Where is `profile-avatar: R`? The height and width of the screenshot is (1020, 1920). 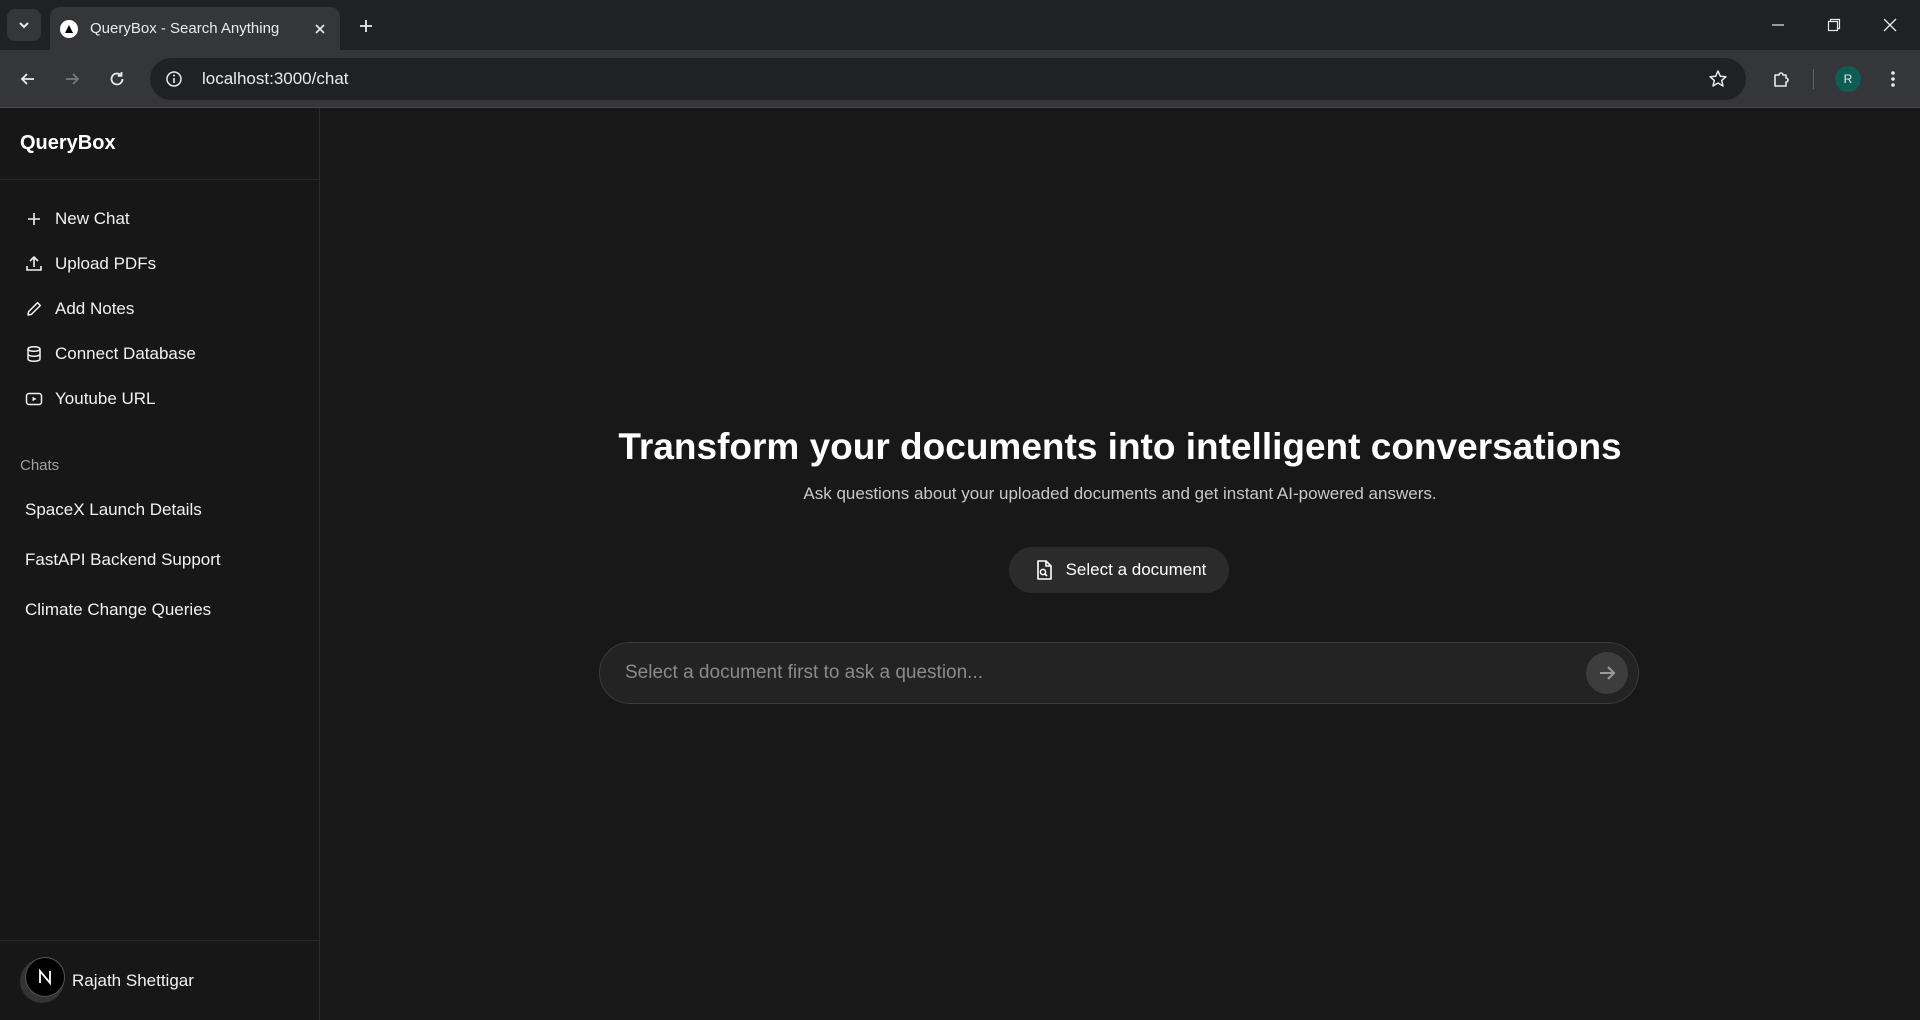
profile-avatar: R is located at coordinates (1848, 79).